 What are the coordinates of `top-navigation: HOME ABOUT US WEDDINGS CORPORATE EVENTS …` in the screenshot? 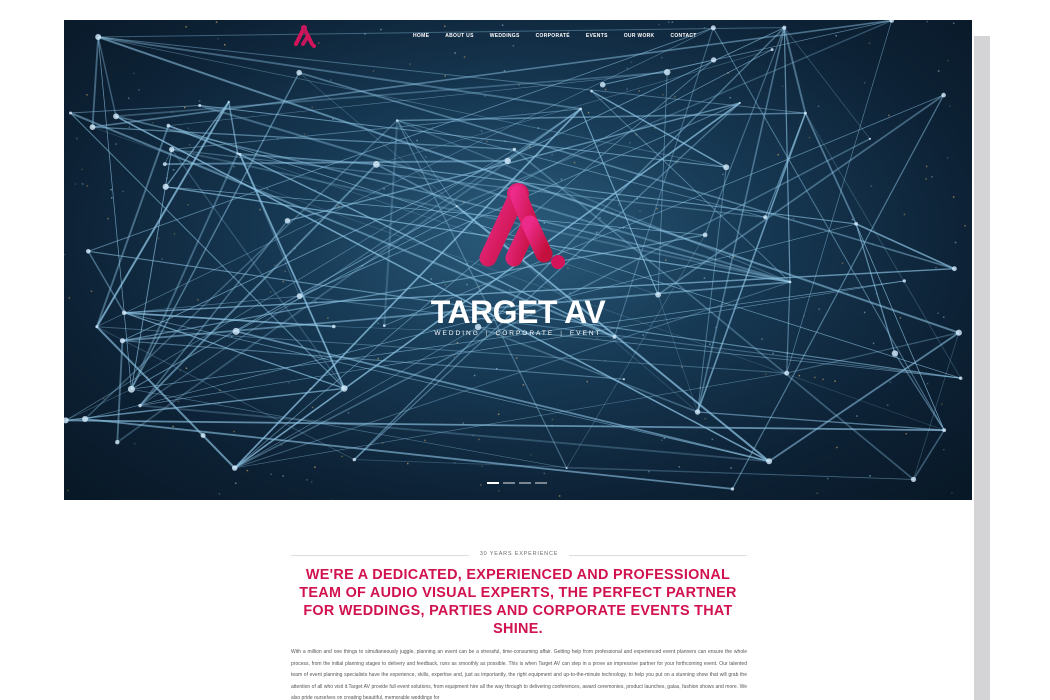 It's located at (518, 37).